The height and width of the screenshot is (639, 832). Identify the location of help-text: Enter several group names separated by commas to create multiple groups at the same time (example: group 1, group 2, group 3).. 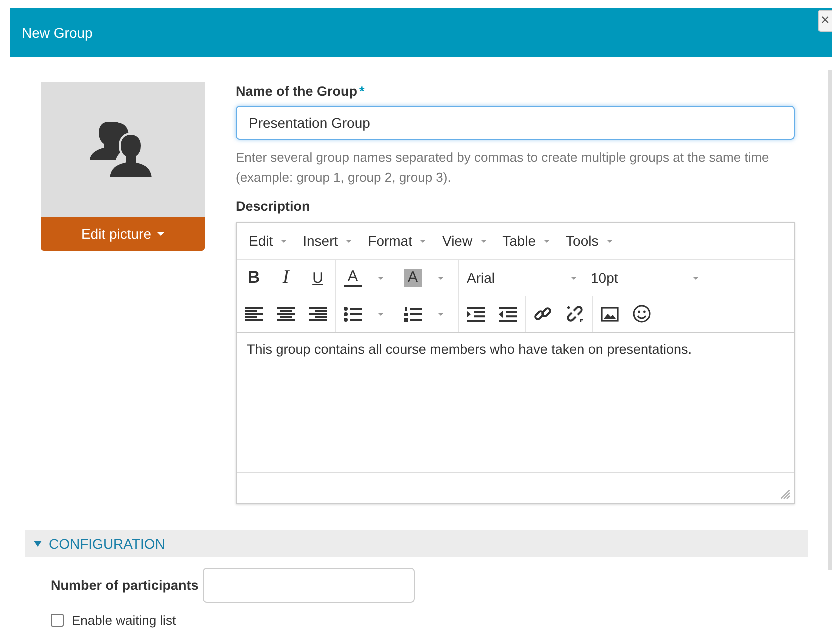
(503, 168).